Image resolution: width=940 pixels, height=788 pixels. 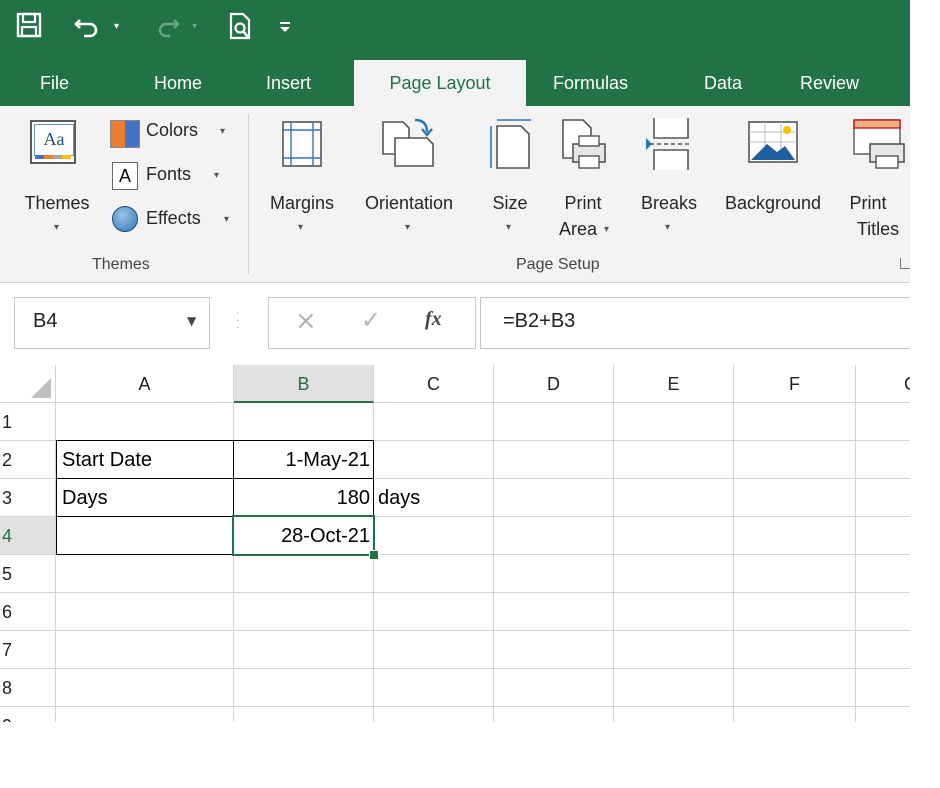 I want to click on column-header-f: F, so click(x=795, y=384).